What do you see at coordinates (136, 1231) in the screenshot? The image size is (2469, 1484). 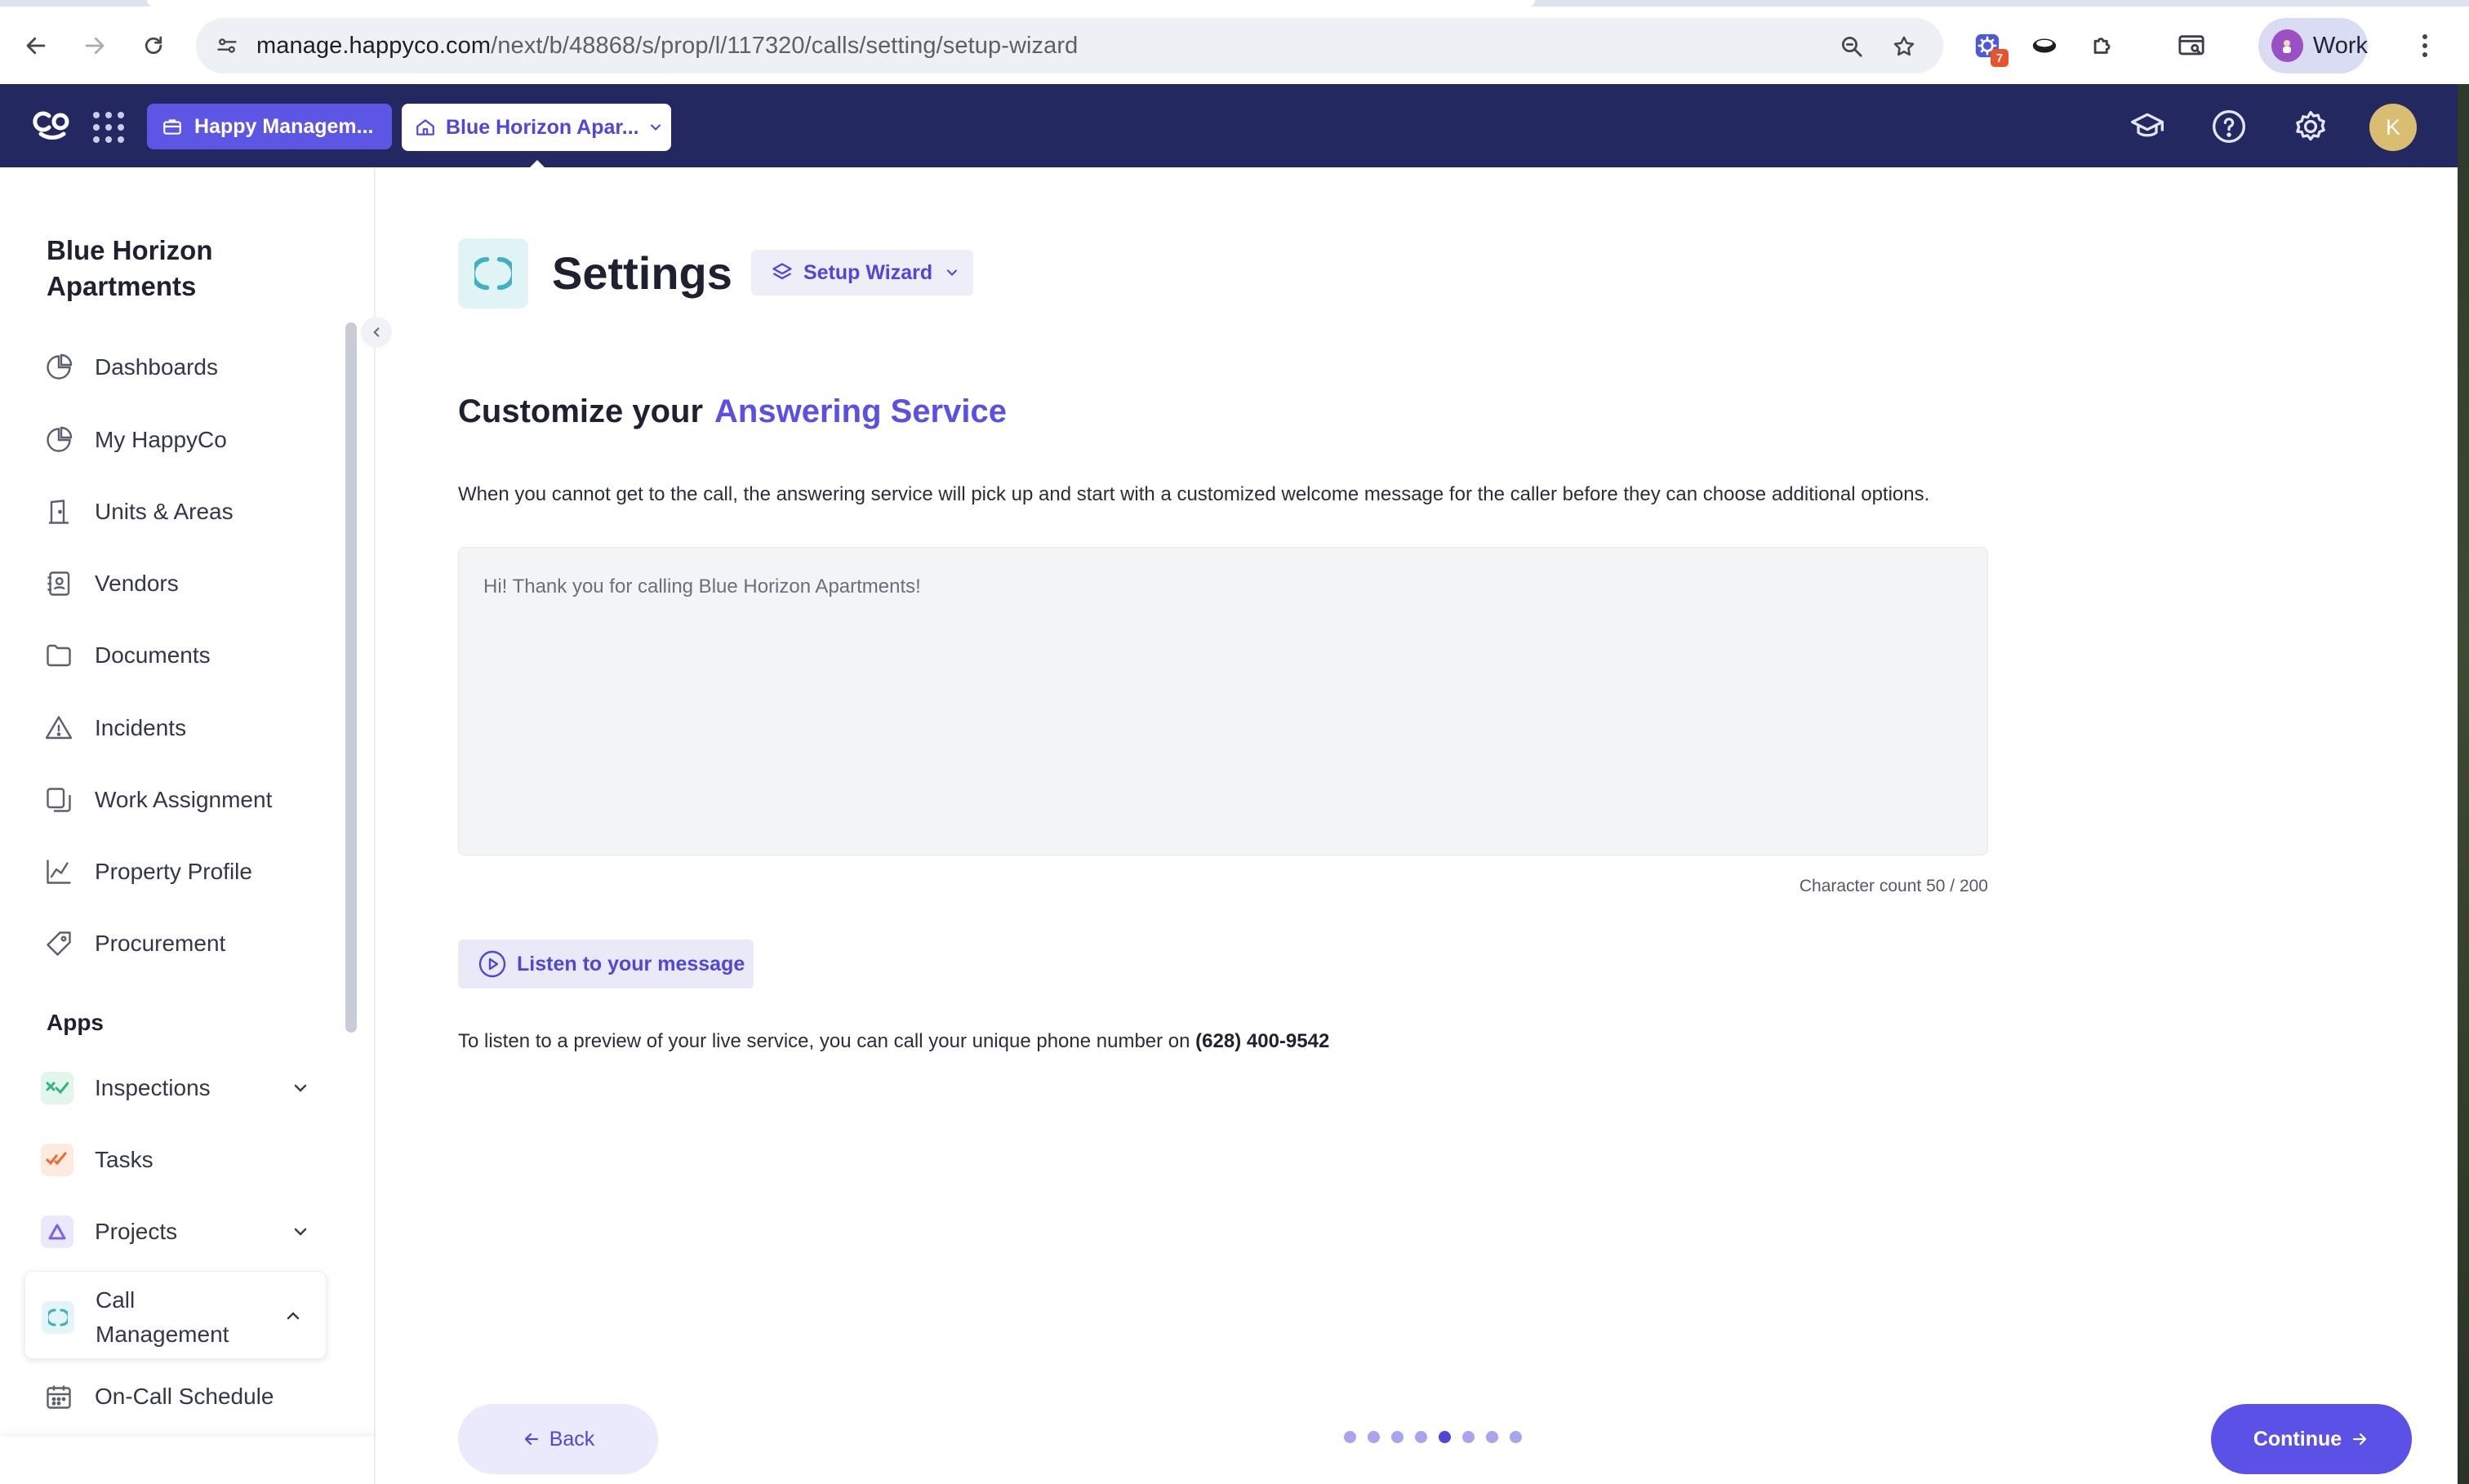 I see `sidebar-app-label: Projects` at bounding box center [136, 1231].